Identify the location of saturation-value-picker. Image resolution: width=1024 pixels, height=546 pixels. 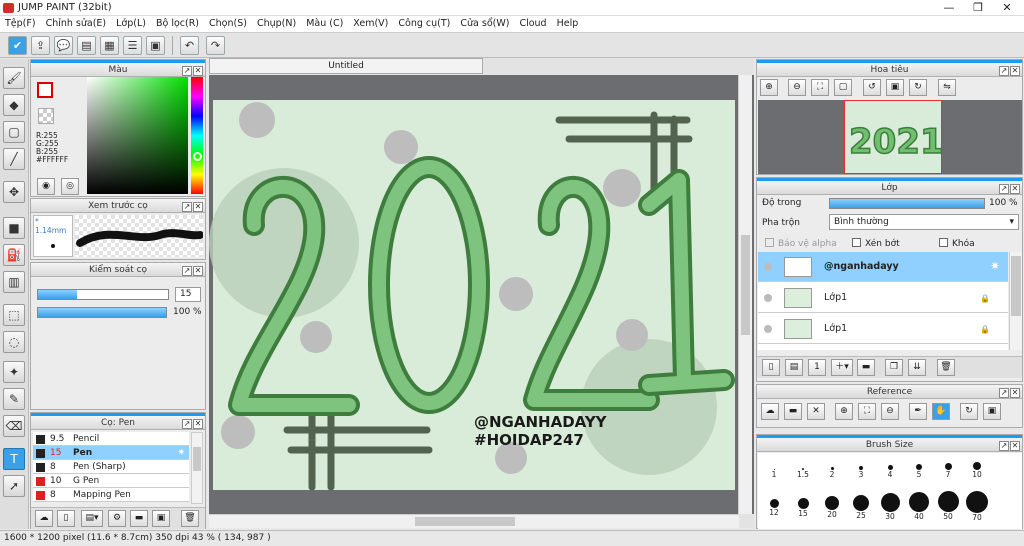
(137, 135).